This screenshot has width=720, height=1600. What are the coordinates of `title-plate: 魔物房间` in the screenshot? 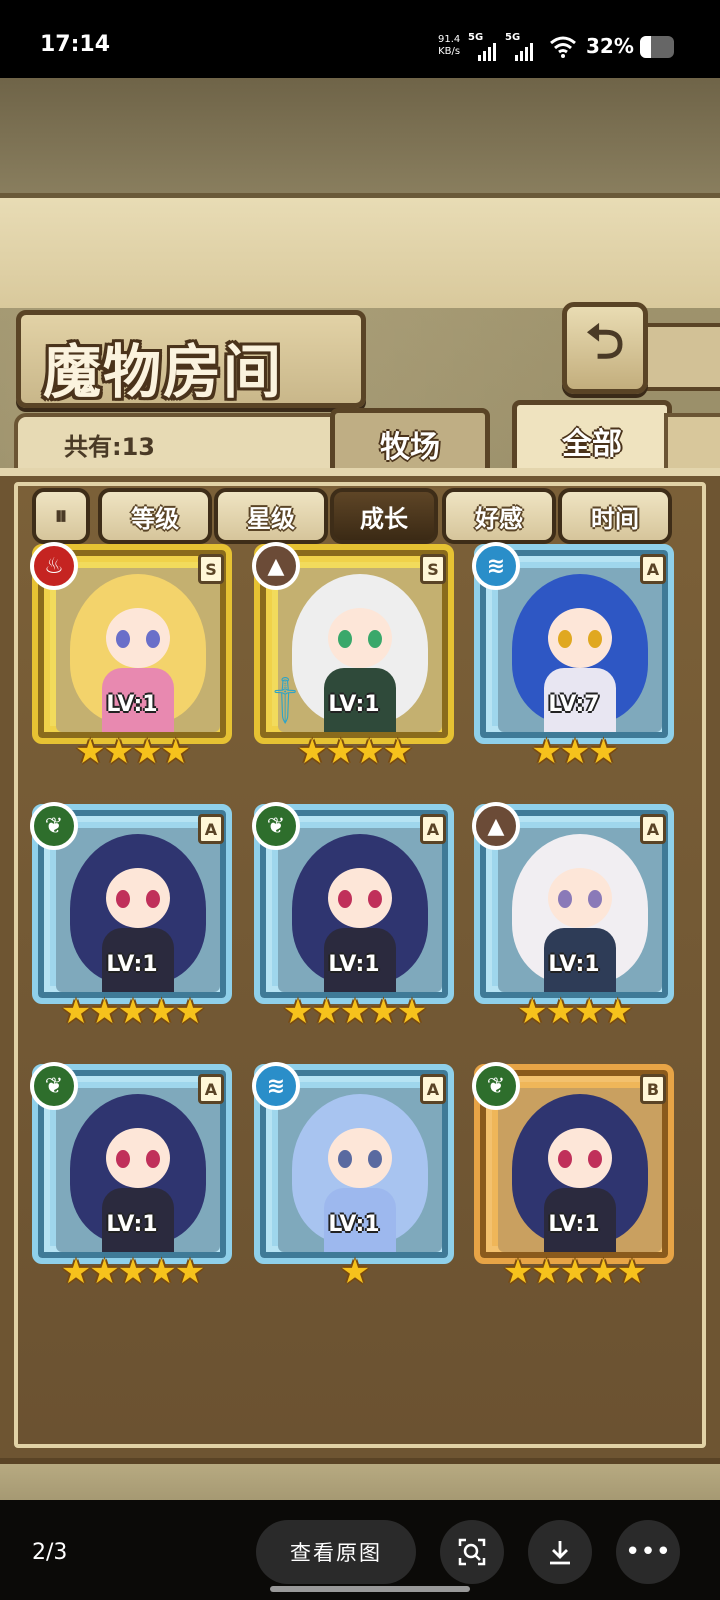 It's located at (191, 359).